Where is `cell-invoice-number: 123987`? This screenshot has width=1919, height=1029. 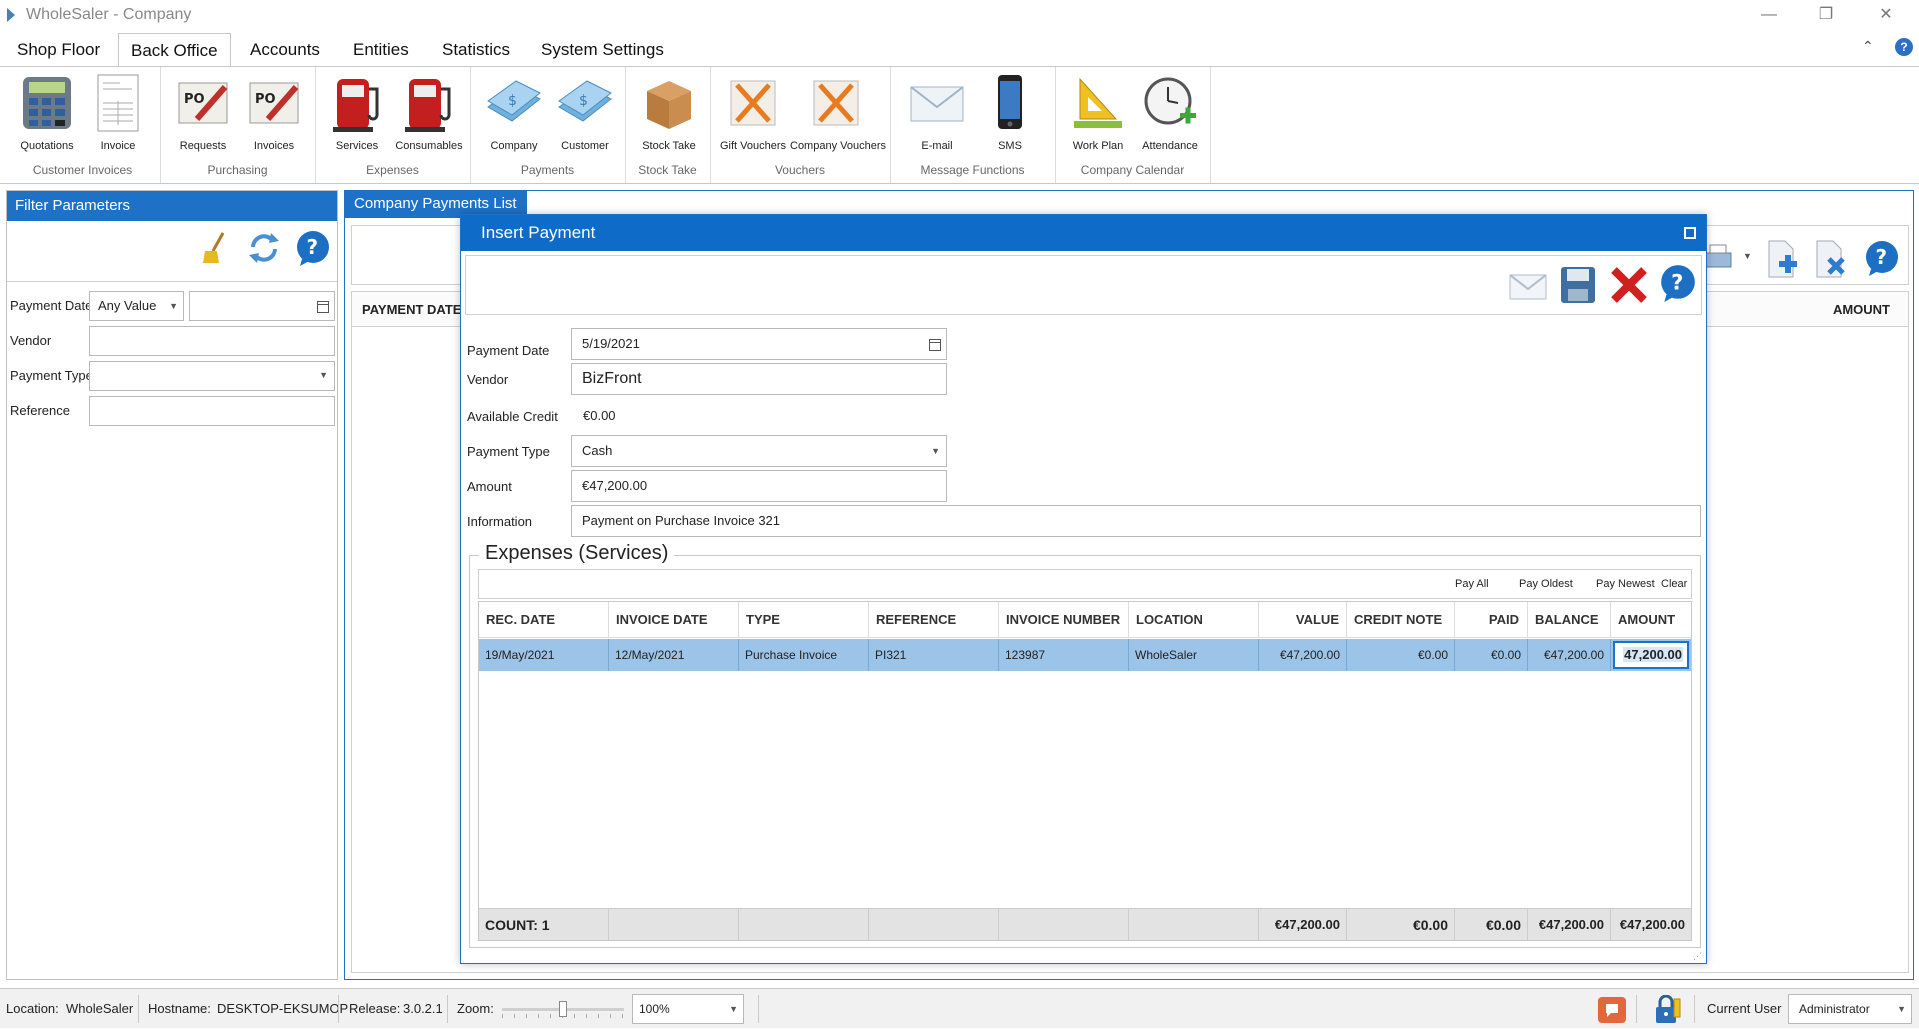
cell-invoice-number: 123987 is located at coordinates (1064, 655).